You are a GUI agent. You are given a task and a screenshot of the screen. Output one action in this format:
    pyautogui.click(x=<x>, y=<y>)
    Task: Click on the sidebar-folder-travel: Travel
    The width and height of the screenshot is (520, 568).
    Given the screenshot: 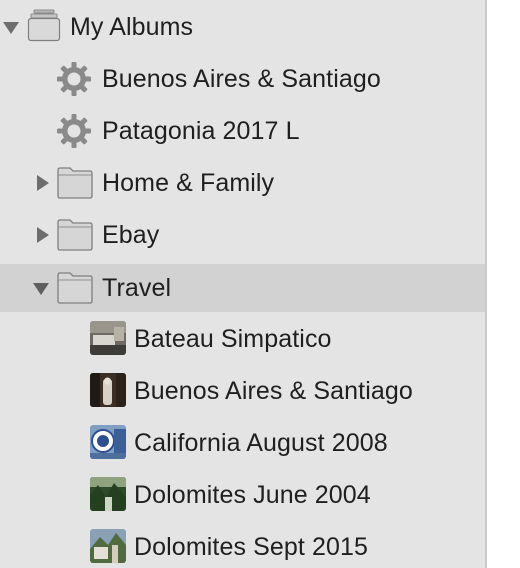 What is the action you would take?
    pyautogui.click(x=242, y=288)
    